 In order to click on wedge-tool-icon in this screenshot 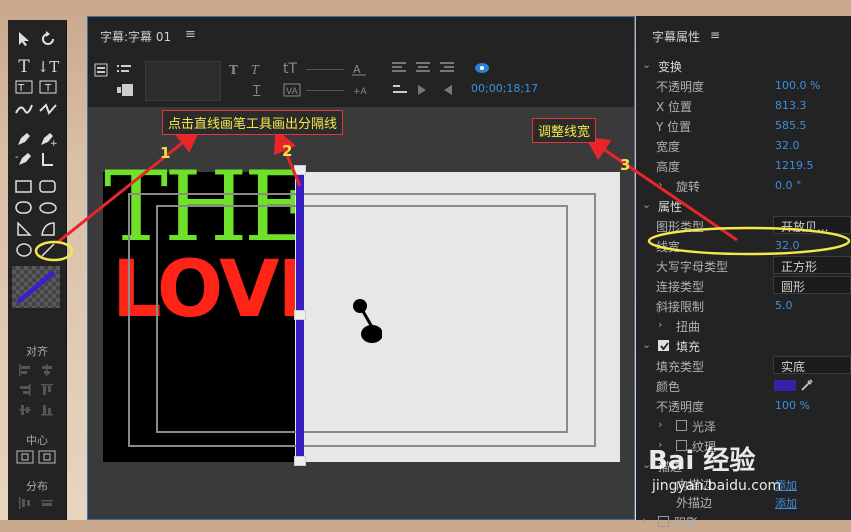, I will do `click(24, 229)`.